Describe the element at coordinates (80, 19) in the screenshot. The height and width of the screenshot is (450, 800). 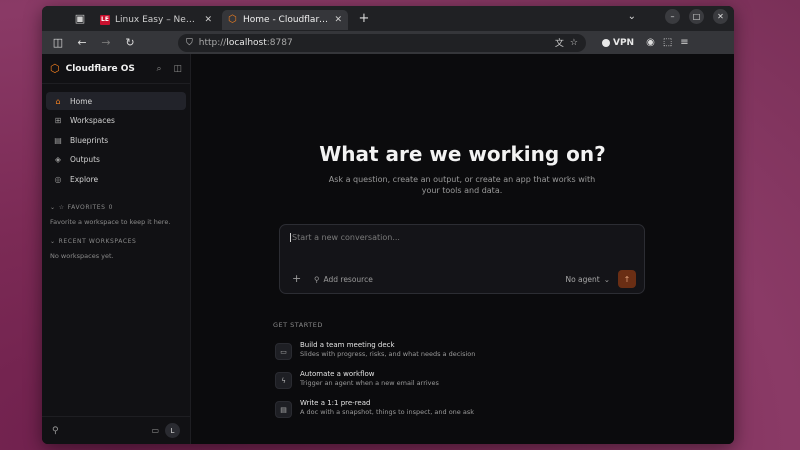
I see `tab-overview-icon: ▣` at that location.